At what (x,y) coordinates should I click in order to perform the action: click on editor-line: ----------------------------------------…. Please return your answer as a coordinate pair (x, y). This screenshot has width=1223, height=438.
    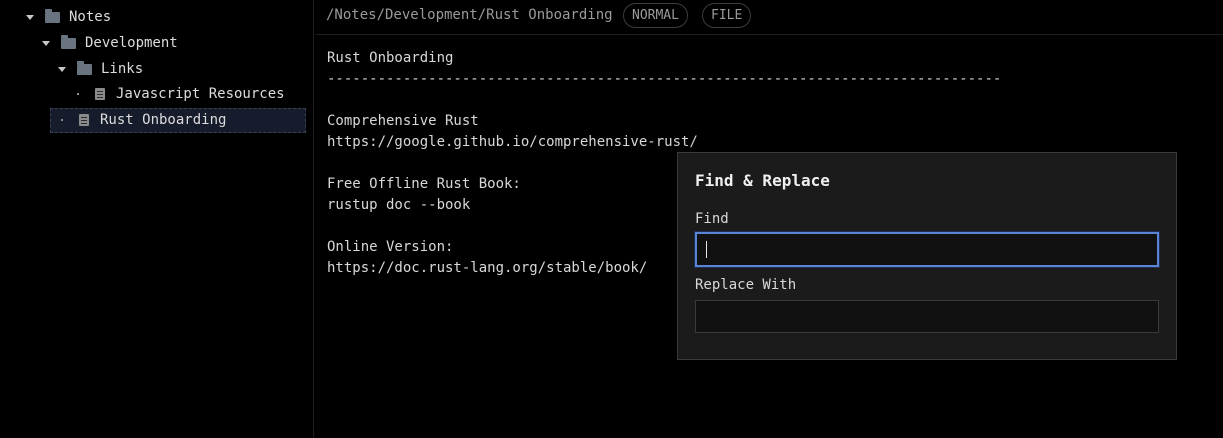
    Looking at the image, I should click on (664, 79).